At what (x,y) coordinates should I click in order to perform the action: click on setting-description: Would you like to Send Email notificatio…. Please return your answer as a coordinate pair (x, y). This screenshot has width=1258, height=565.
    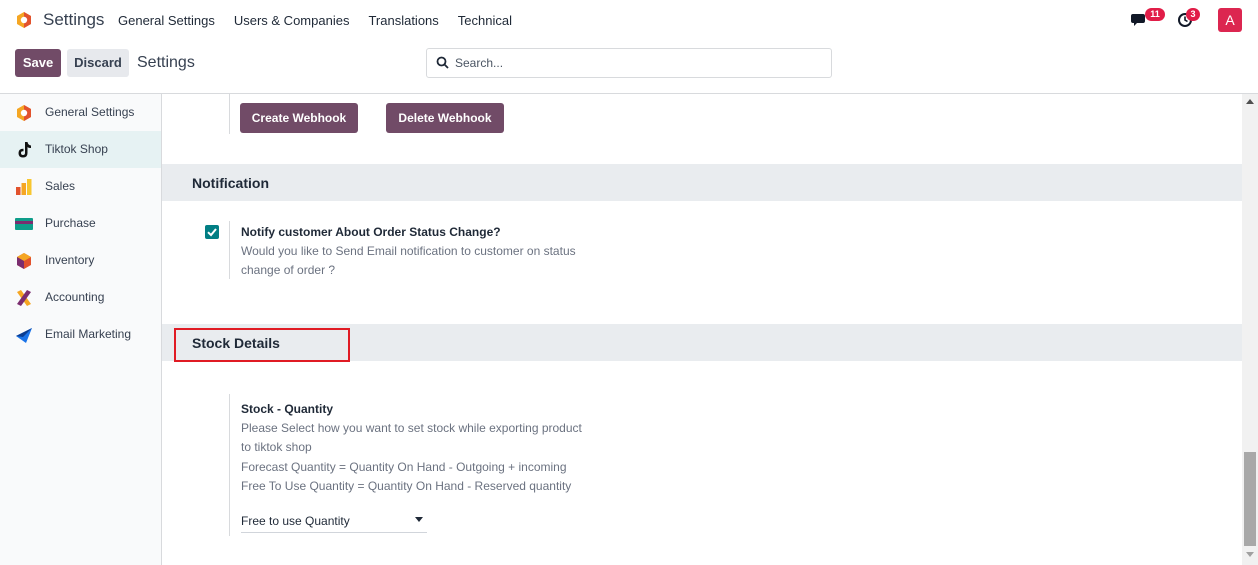
    Looking at the image, I should click on (408, 251).